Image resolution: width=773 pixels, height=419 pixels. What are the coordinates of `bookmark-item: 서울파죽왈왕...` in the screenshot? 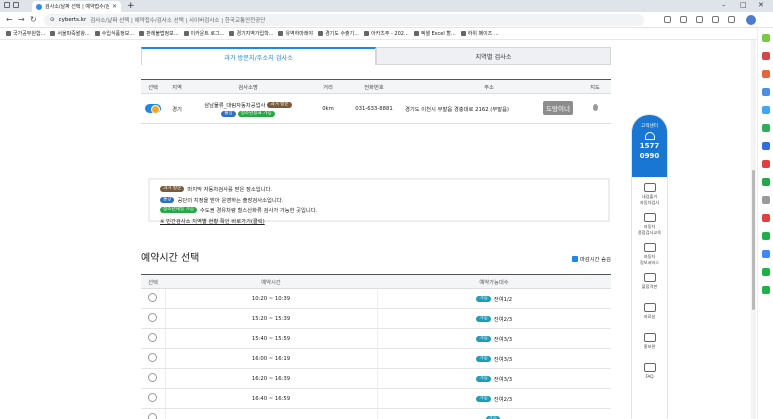 It's located at (70, 33).